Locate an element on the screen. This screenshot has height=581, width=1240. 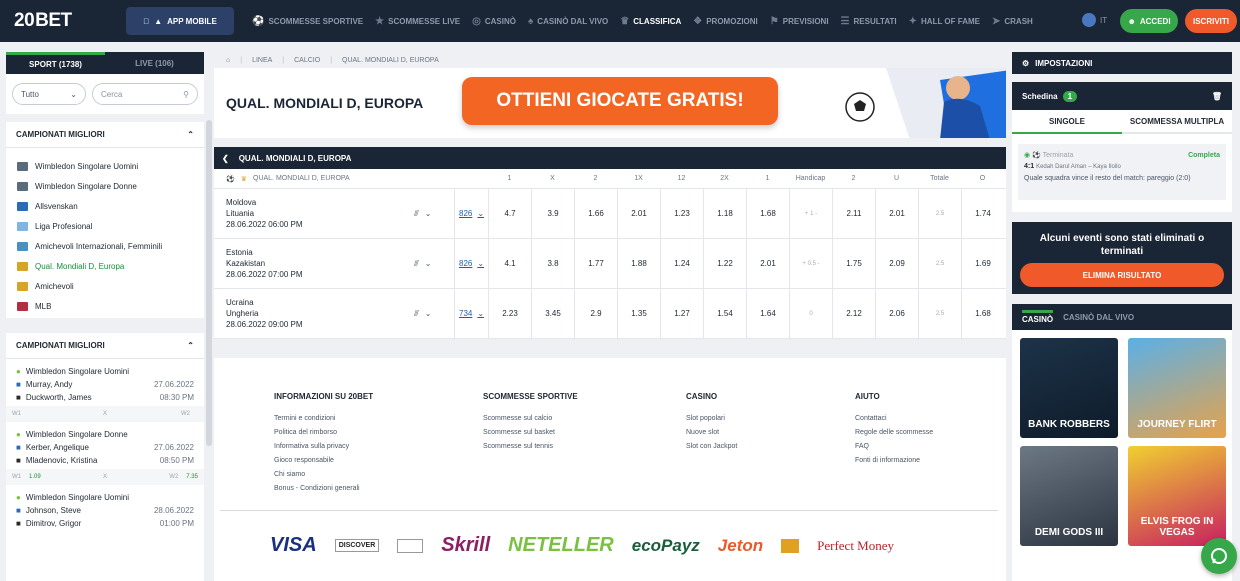
top-leagues-header: CAMPIONATI MIGLIORI ⌃ is located at coordinates (105, 135).